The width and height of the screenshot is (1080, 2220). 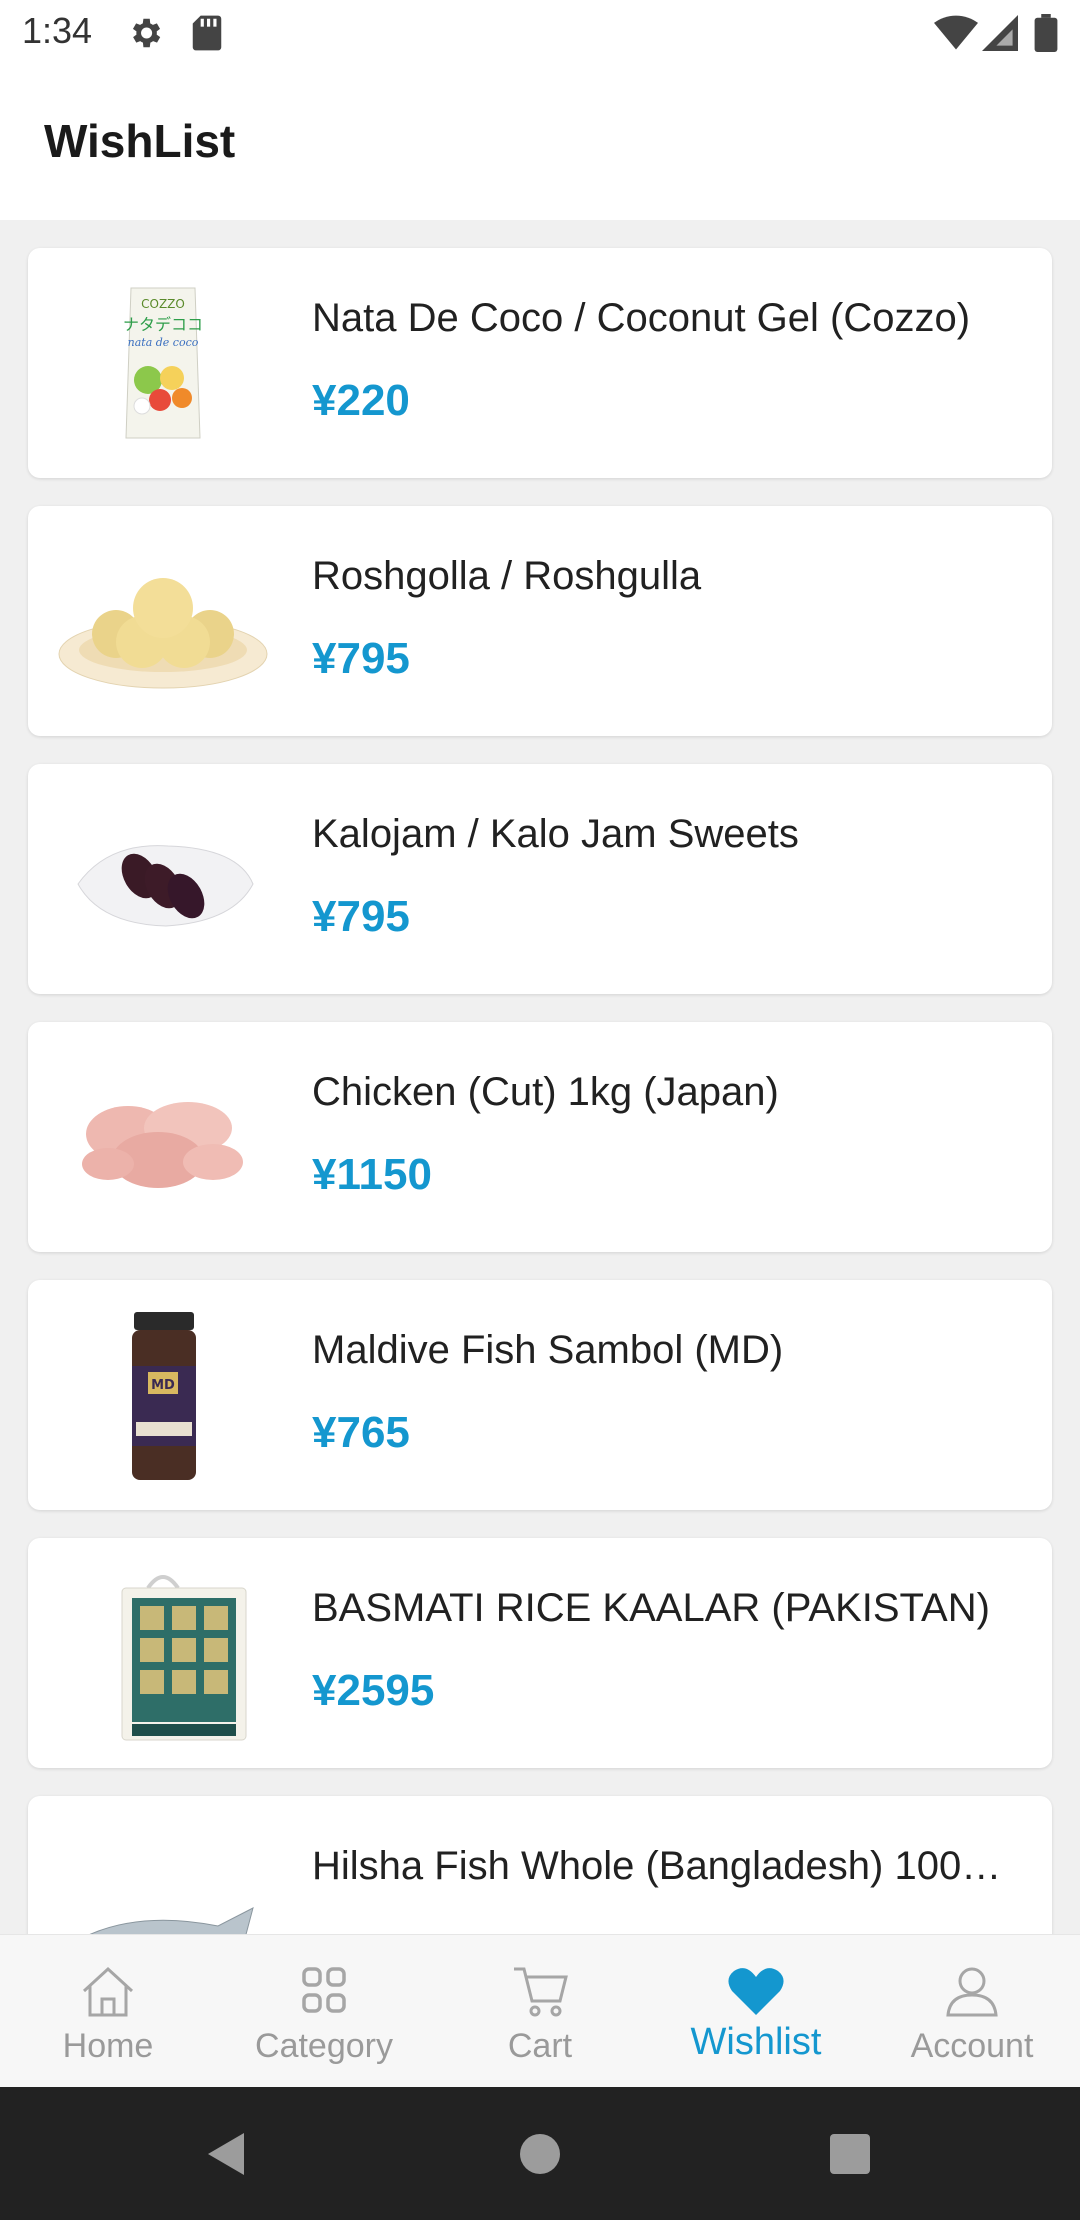 I want to click on page-title: WishList, so click(x=140, y=141).